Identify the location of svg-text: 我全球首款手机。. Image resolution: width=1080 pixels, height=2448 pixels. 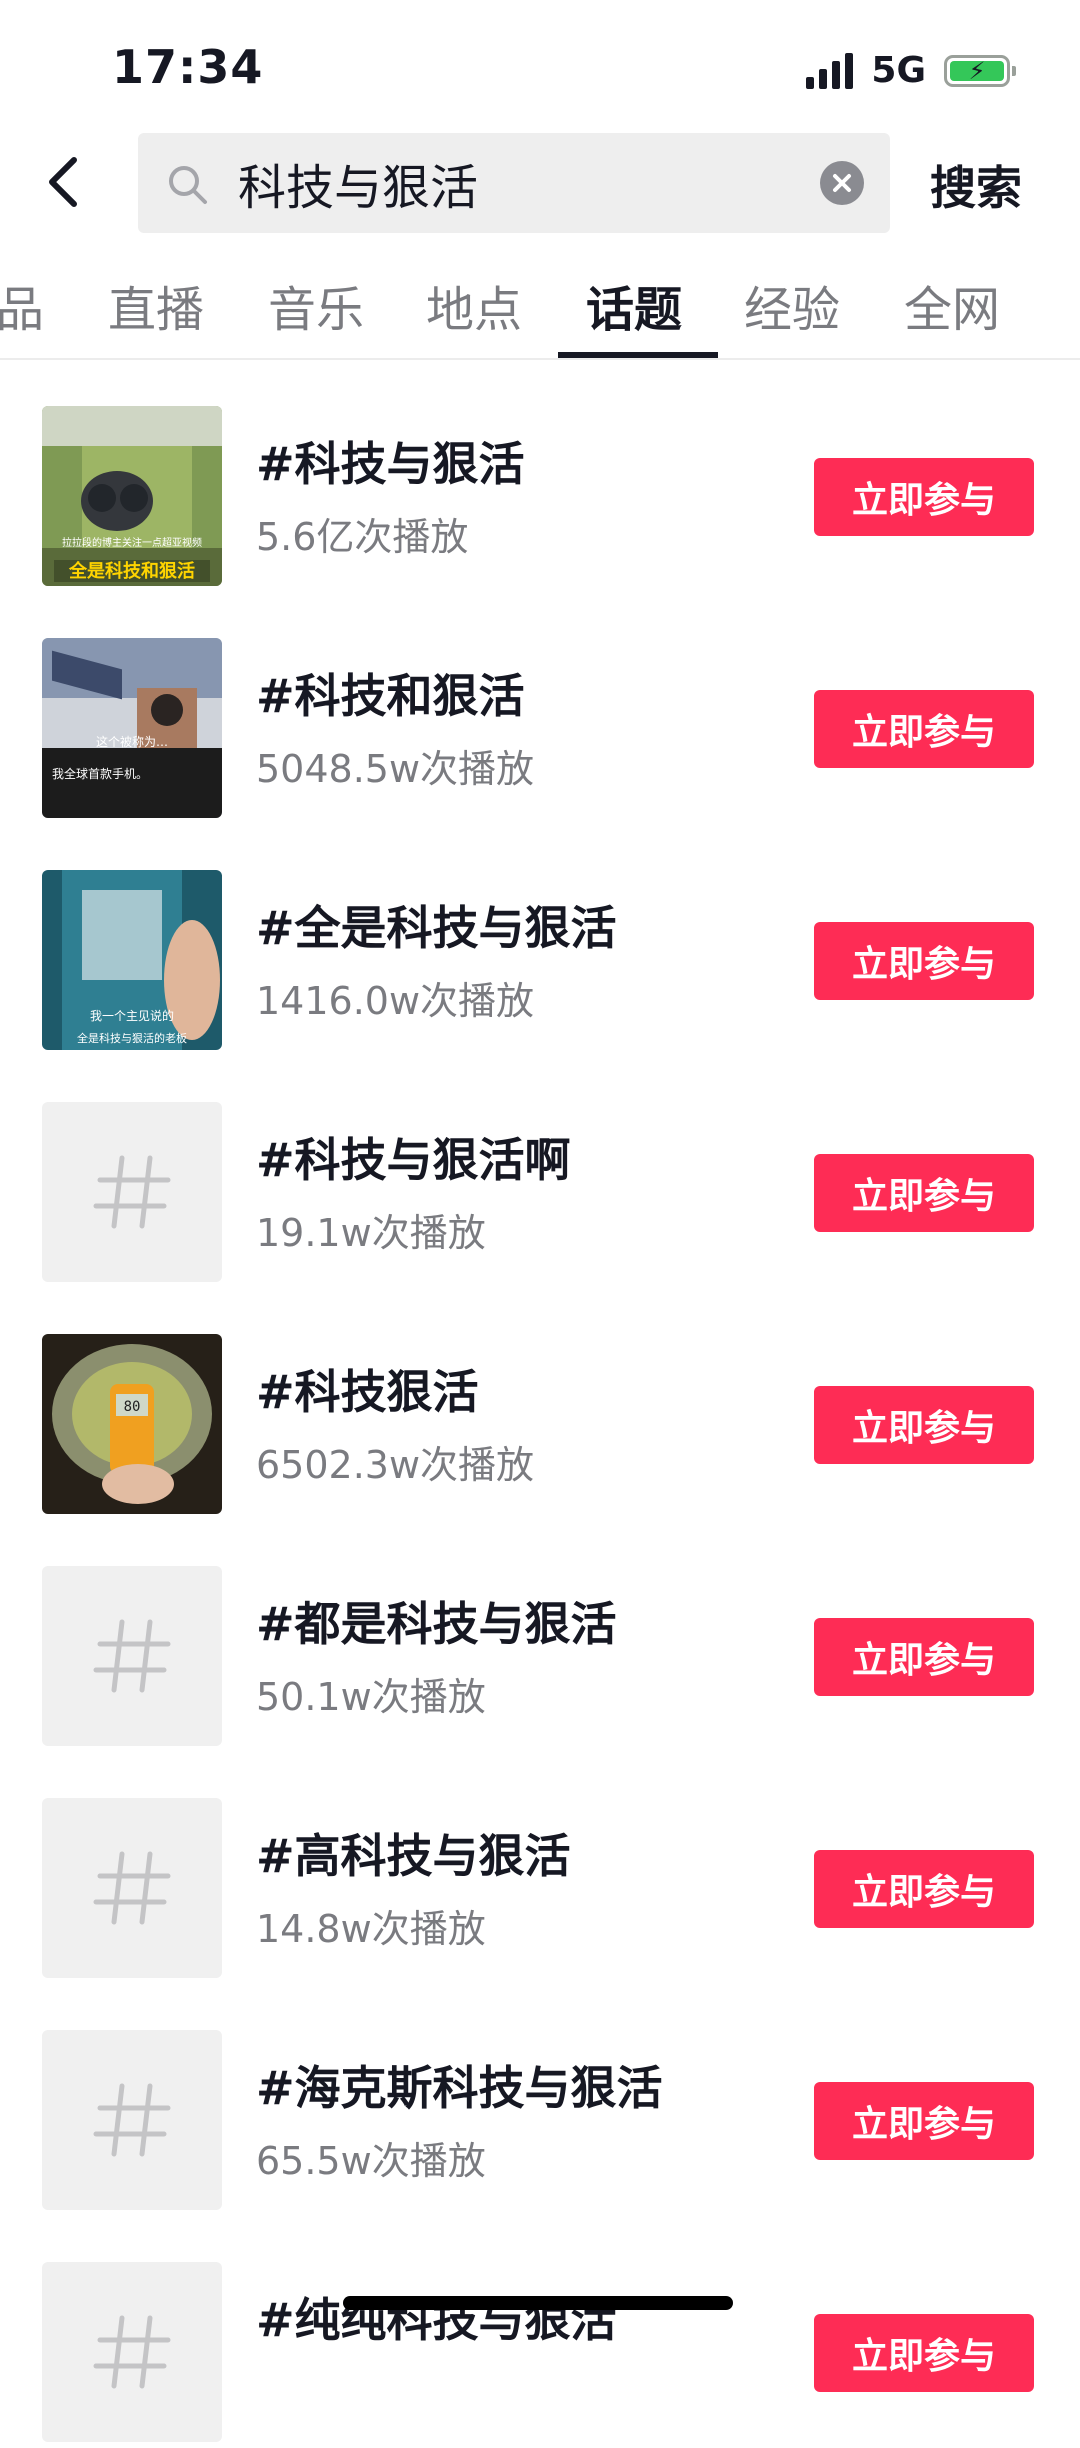
(100, 773).